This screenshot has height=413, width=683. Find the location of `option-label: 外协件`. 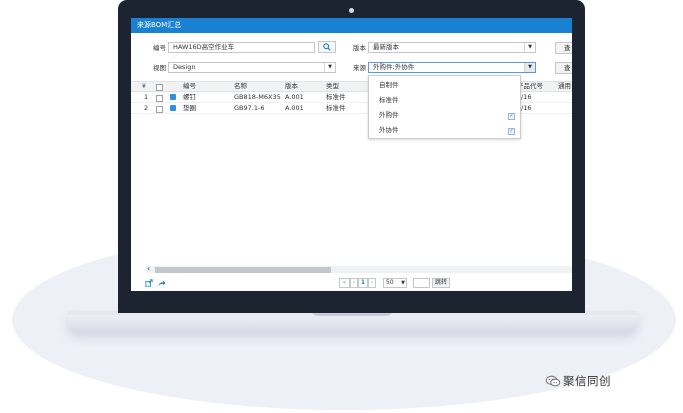

option-label: 外协件 is located at coordinates (389, 130).